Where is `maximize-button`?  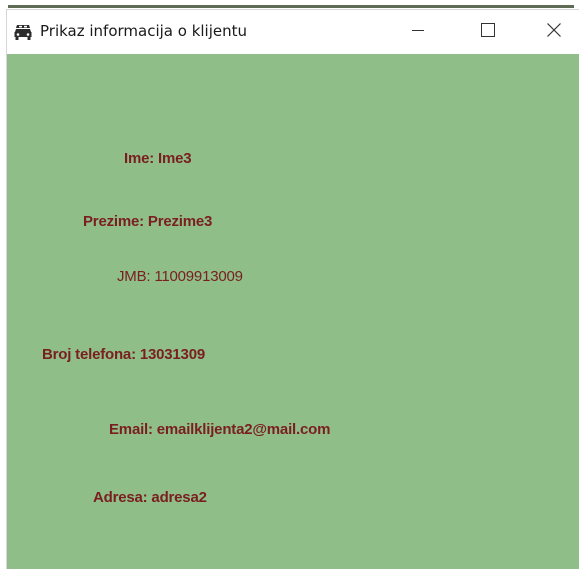 maximize-button is located at coordinates (488, 32).